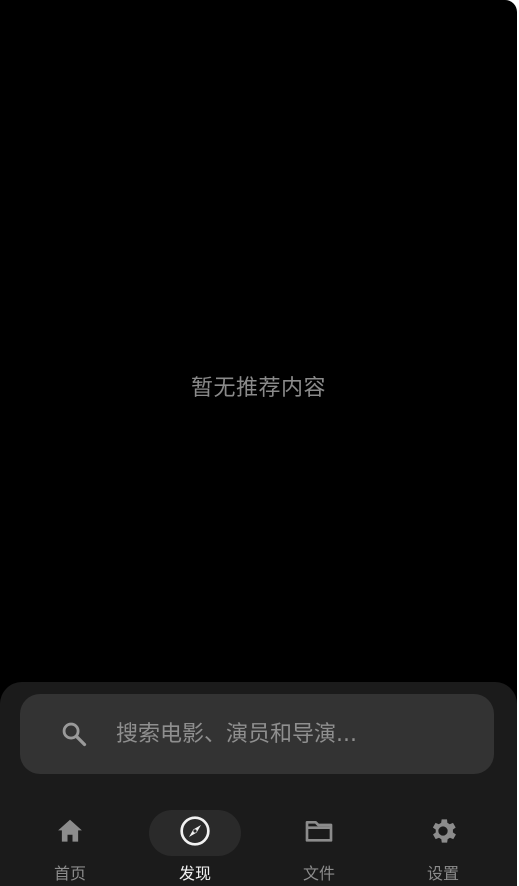  I want to click on folder-icon, so click(319, 833).